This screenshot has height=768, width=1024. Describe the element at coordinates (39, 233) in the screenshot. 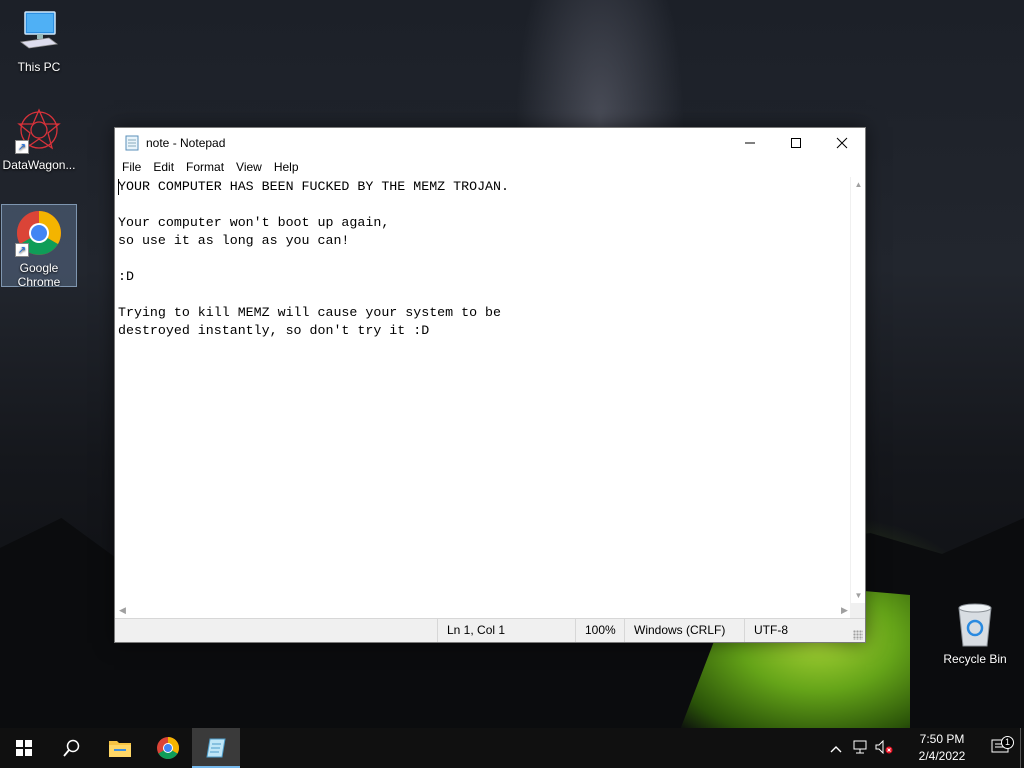

I see `chrome-icon: ↗` at that location.